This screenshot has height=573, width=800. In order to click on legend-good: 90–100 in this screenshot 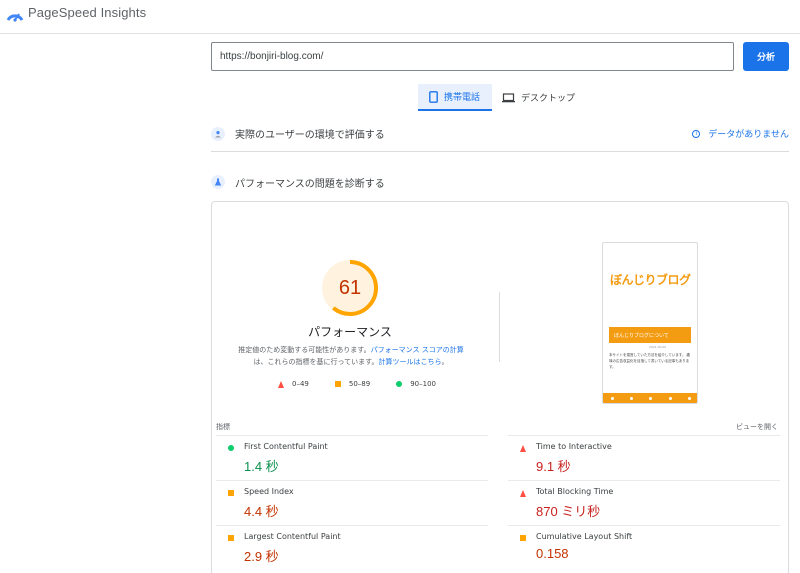, I will do `click(416, 384)`.